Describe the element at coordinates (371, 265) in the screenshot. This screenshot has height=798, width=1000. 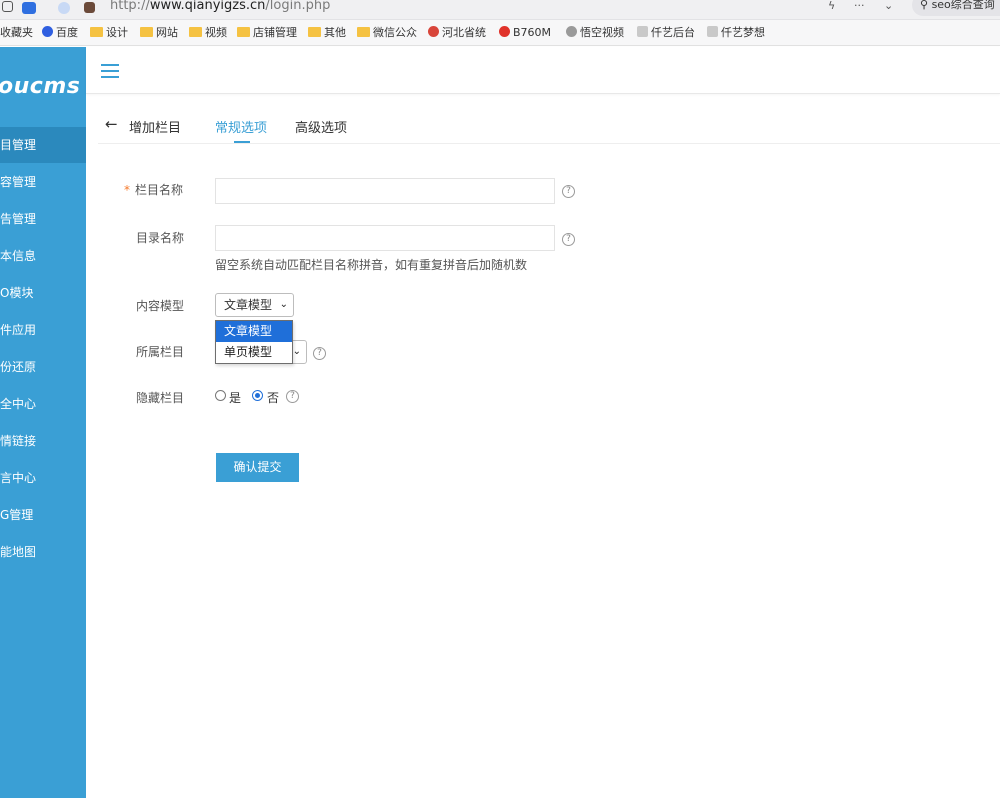
I see `dir-name-hint: 留空系统自动匹配栏目名称拼音，如有重复拼音后加随机数` at that location.